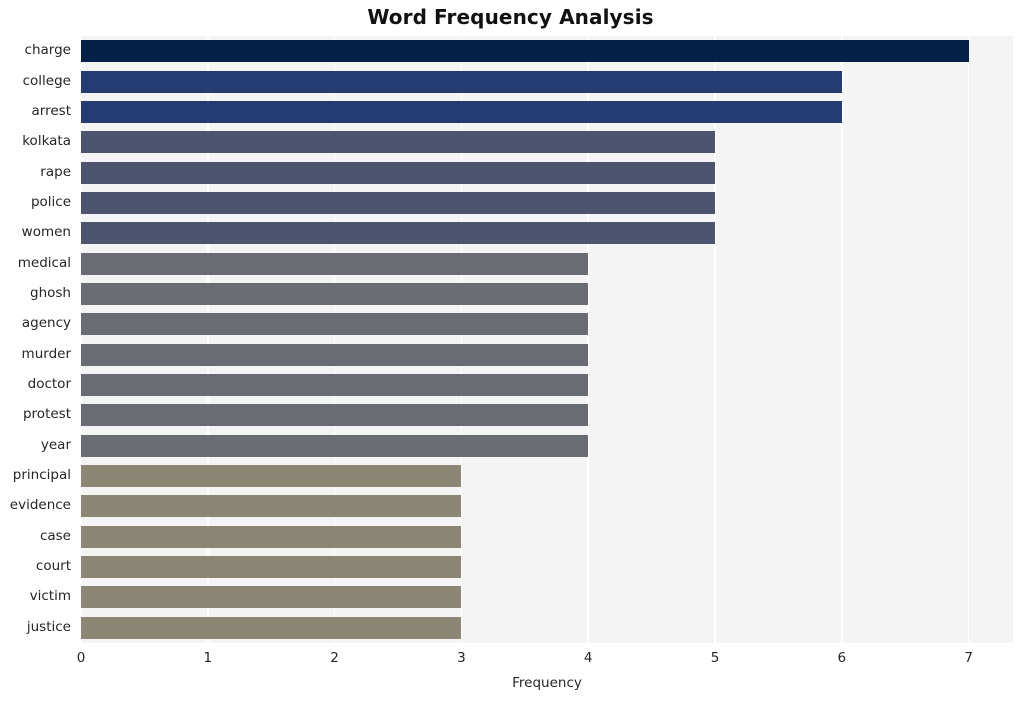 This screenshot has width=1021, height=701. What do you see at coordinates (41, 475) in the screenshot?
I see `y-tick-label-principal: principal` at bounding box center [41, 475].